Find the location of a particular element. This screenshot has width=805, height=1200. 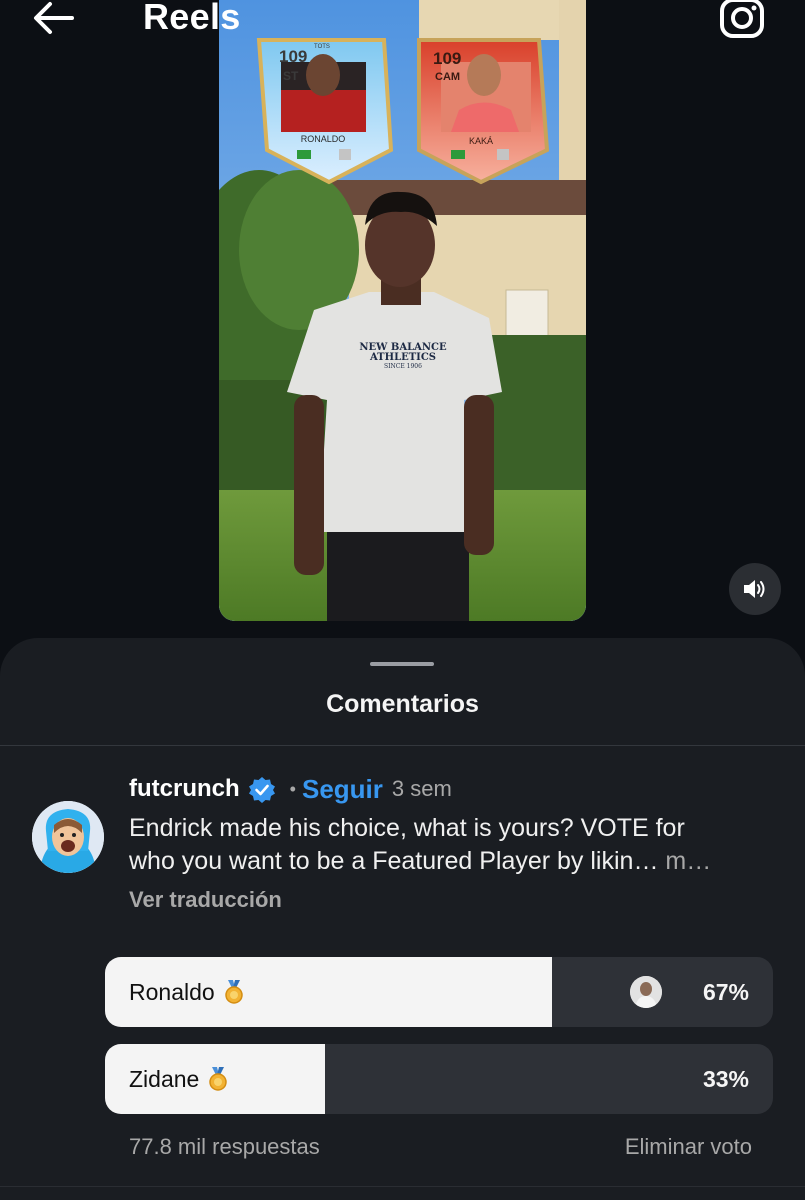

comments-title: Comentarios is located at coordinates (402, 704).